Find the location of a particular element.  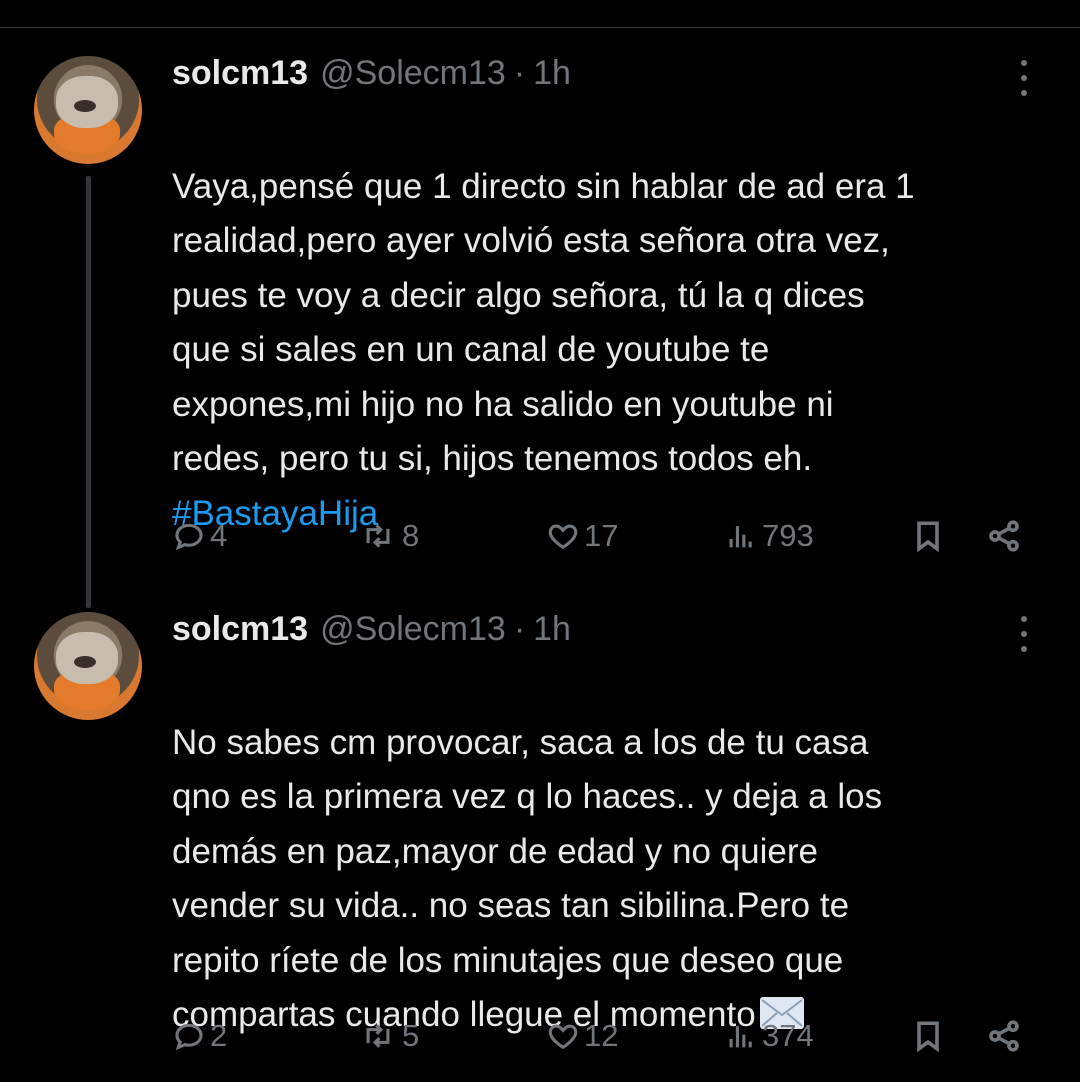

like-count: 17 is located at coordinates (601, 535).